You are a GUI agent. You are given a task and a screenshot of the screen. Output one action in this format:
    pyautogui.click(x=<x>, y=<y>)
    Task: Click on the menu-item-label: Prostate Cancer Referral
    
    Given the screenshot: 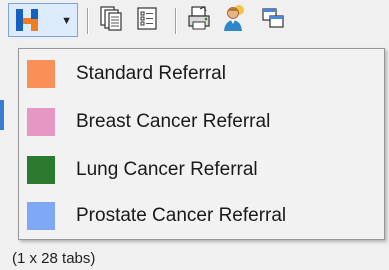 What is the action you would take?
    pyautogui.click(x=181, y=215)
    